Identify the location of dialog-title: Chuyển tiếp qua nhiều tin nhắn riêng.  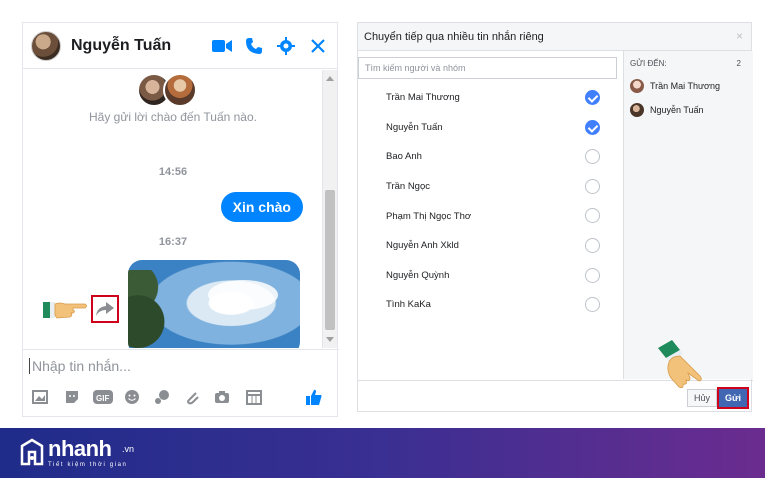
(554, 37).